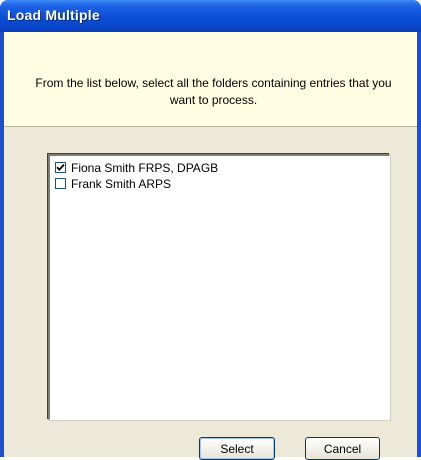  Describe the element at coordinates (121, 183) in the screenshot. I see `folder-label: Frank Smith ARPS` at that location.